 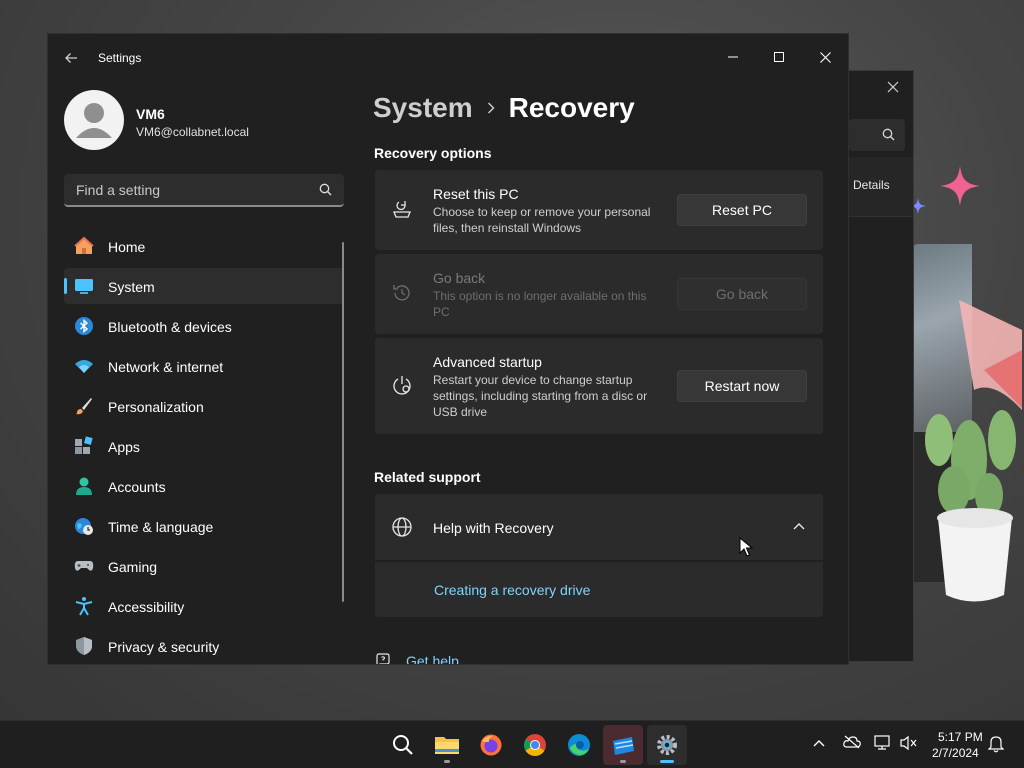 I want to click on globe-clock-icon, so click(x=84, y=526).